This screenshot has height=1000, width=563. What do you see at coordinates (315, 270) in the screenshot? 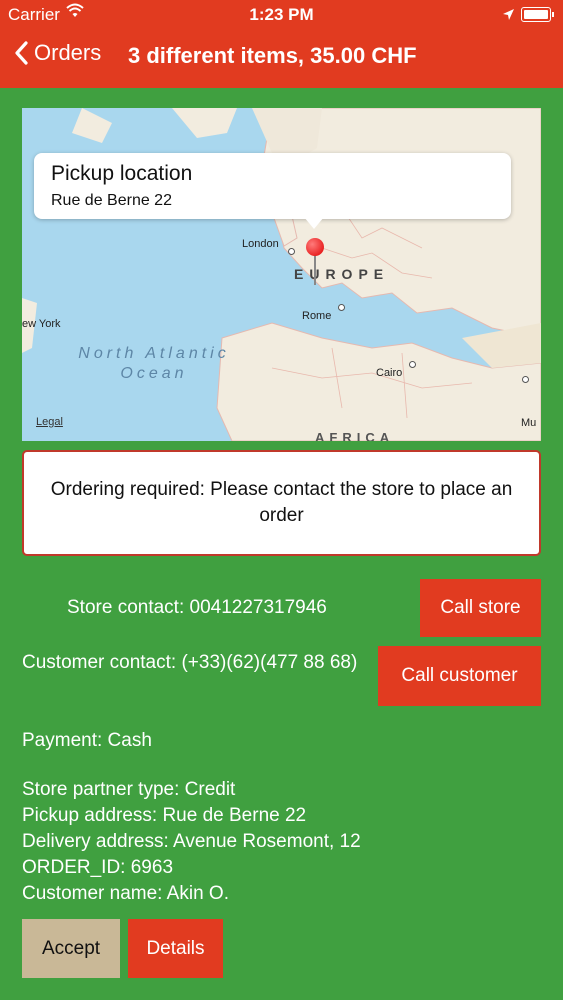
I see `pin-stem` at bounding box center [315, 270].